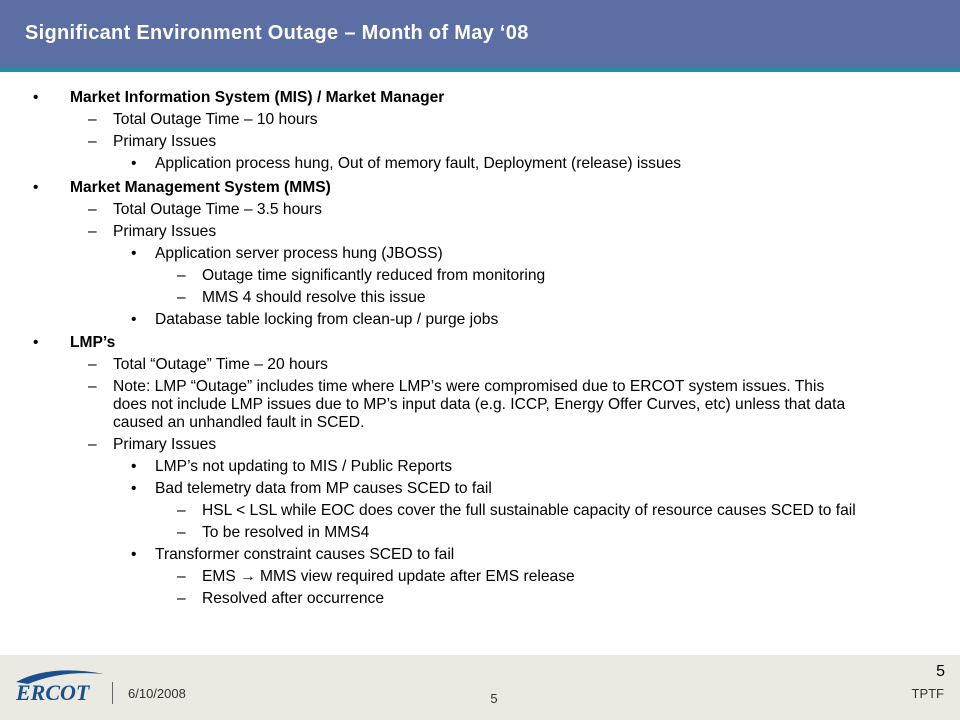  Describe the element at coordinates (480, 533) in the screenshot. I see `bullet-level-4: – To be resolved in MMS4` at that location.